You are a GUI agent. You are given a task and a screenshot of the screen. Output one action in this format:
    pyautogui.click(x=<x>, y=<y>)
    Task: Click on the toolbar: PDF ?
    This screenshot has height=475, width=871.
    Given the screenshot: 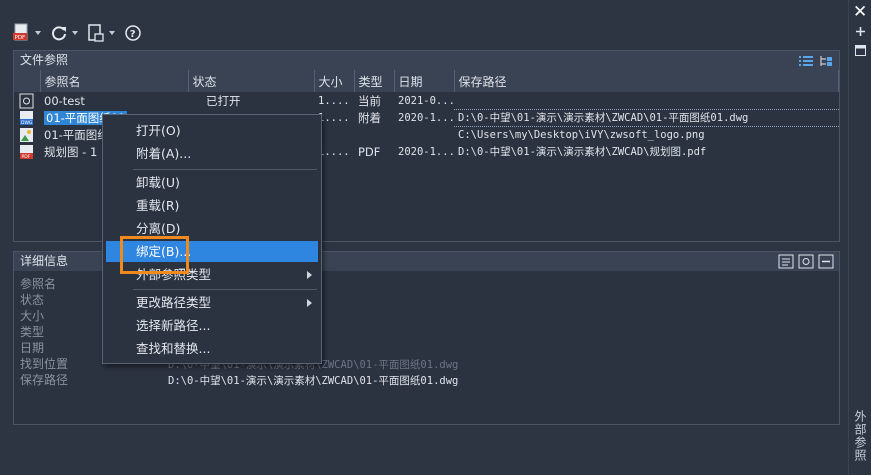 What is the action you would take?
    pyautogui.click(x=77, y=33)
    